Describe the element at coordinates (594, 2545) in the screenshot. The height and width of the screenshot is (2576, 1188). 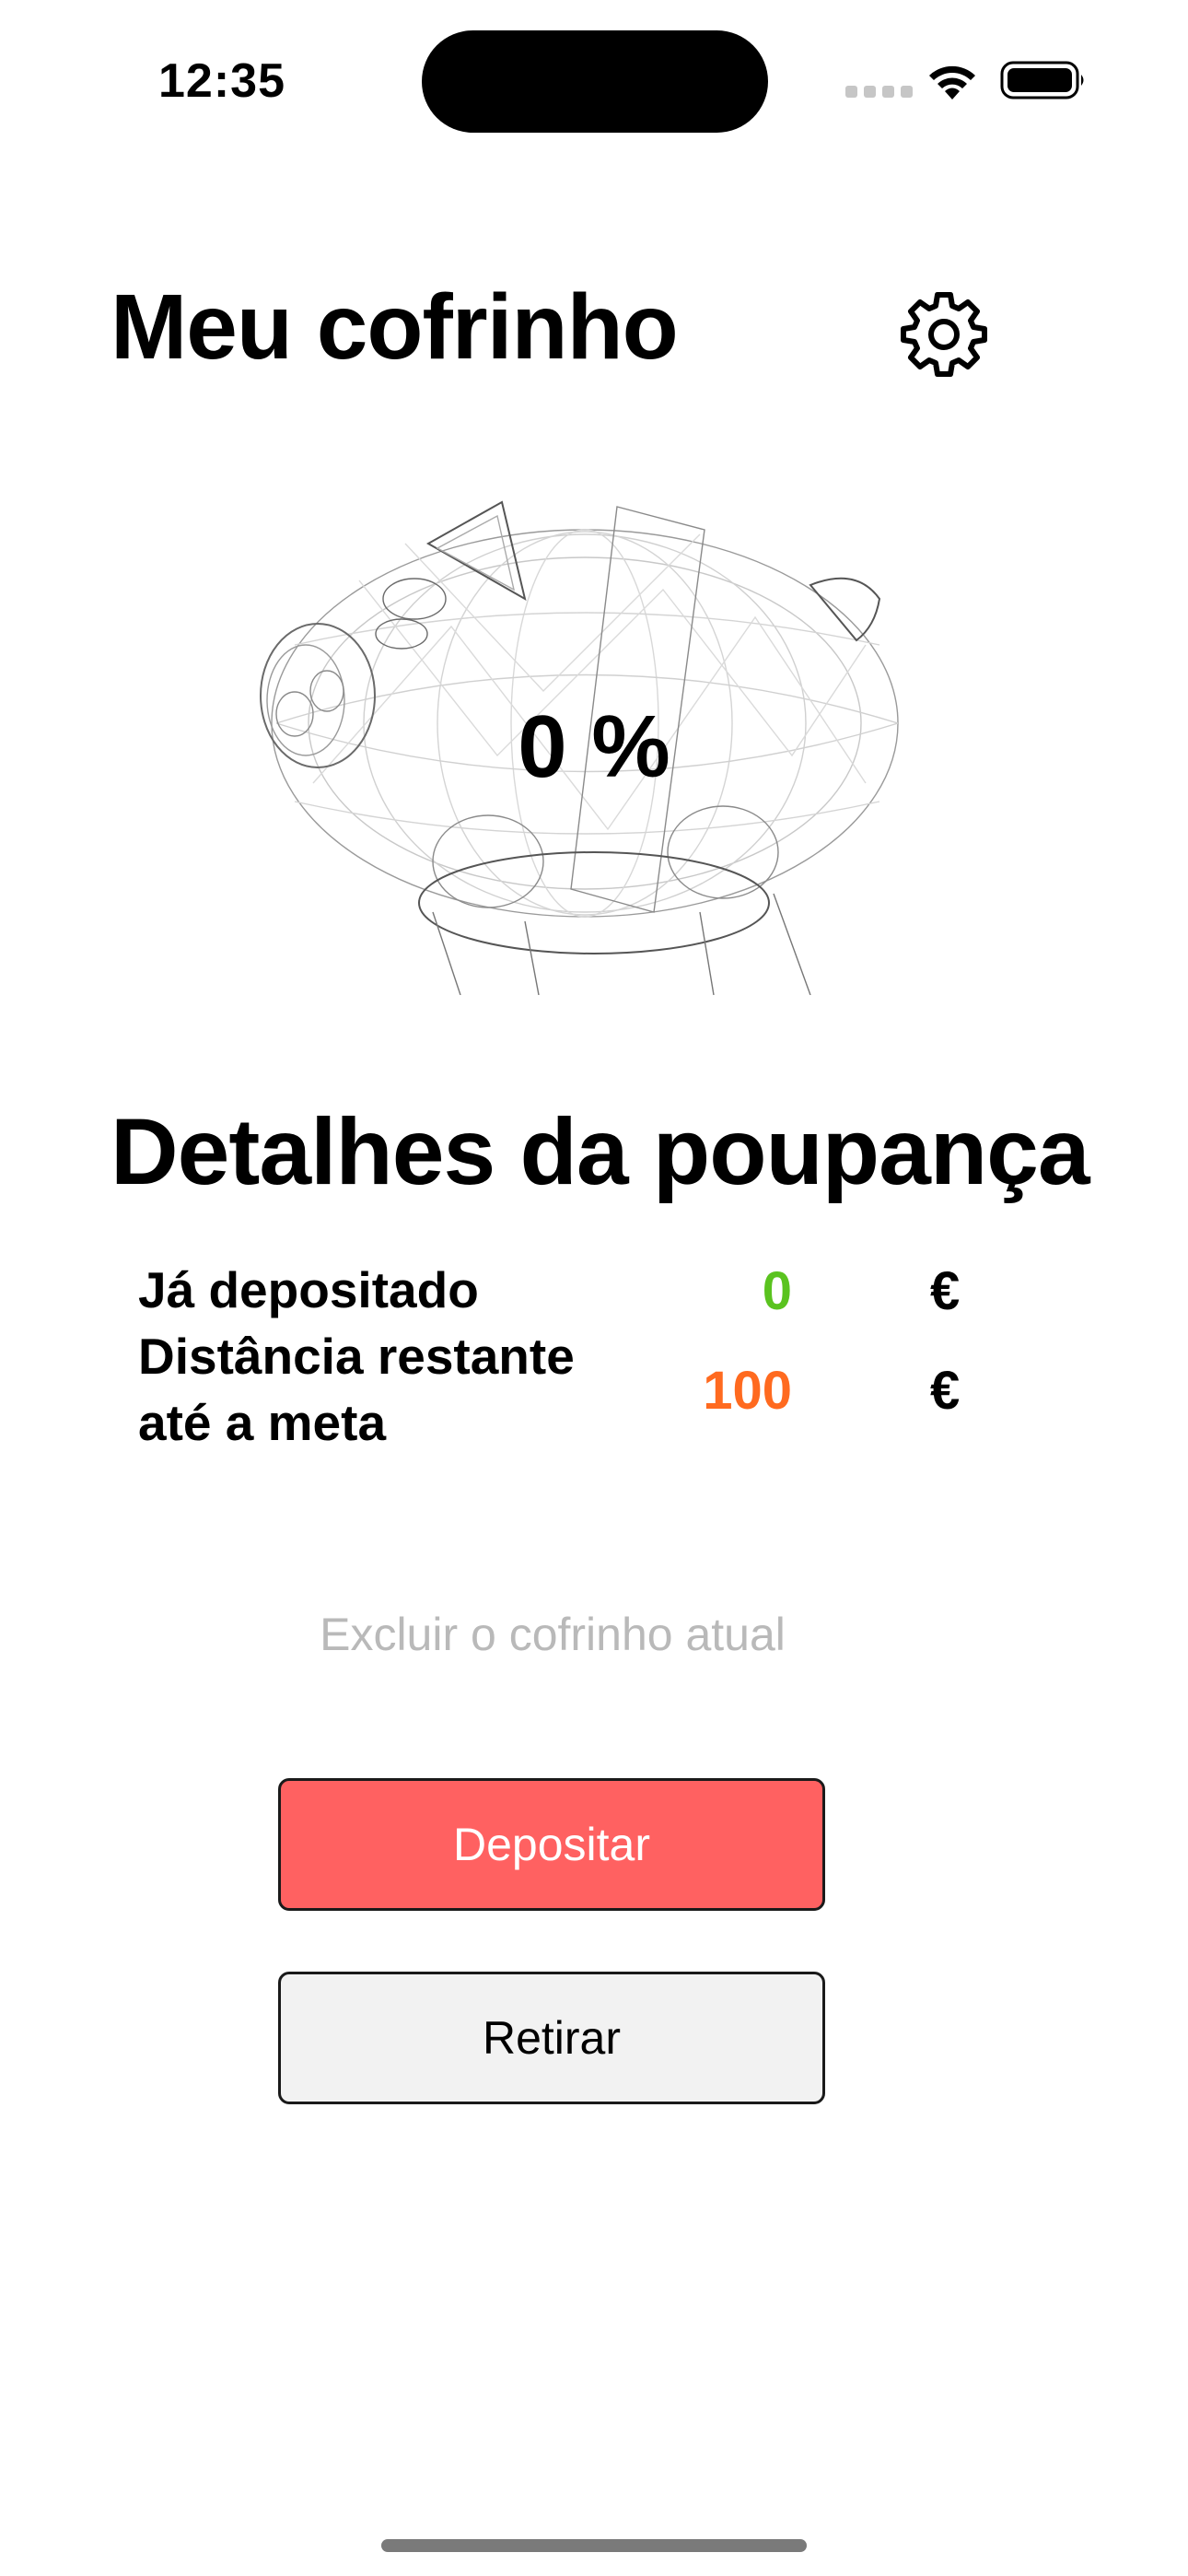
I see `home-indicator` at that location.